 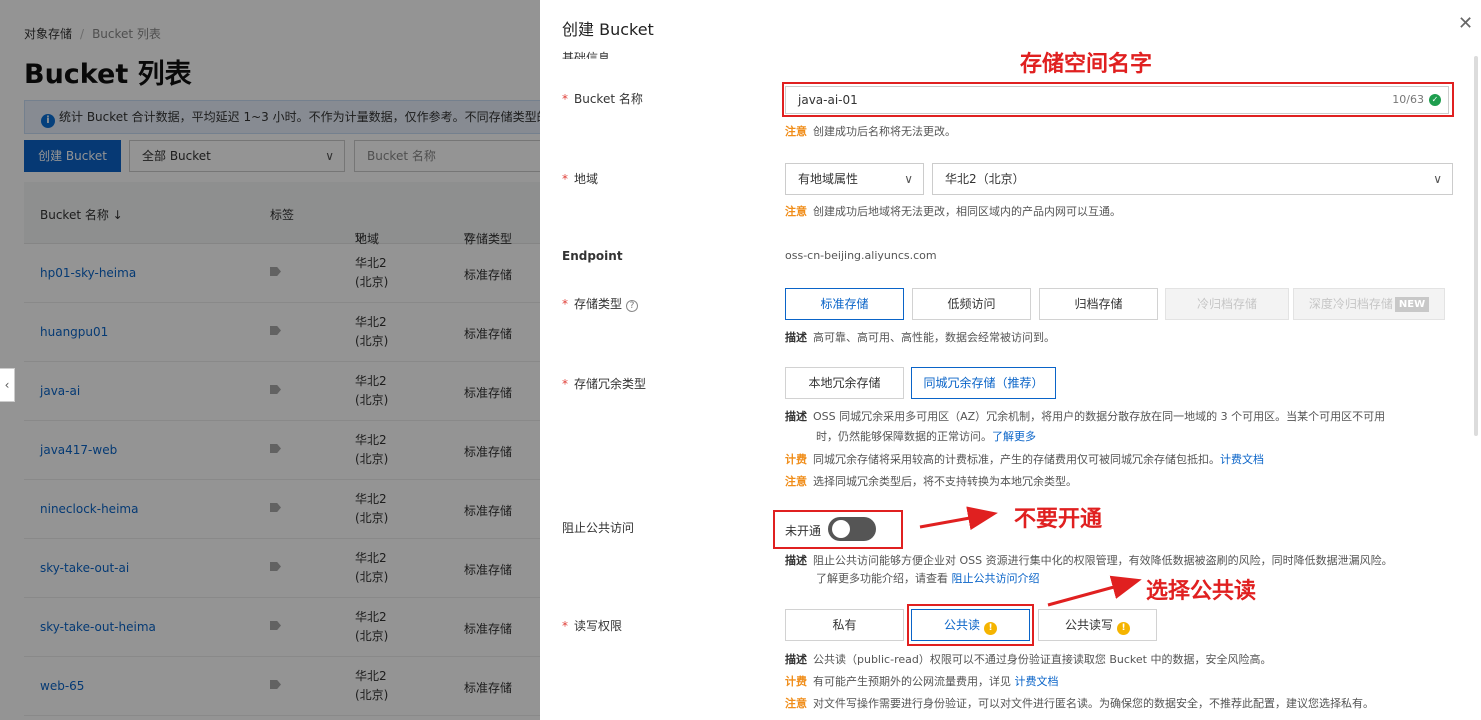 I want to click on collapse-sidebar-button: ‹, so click(x=7, y=385).